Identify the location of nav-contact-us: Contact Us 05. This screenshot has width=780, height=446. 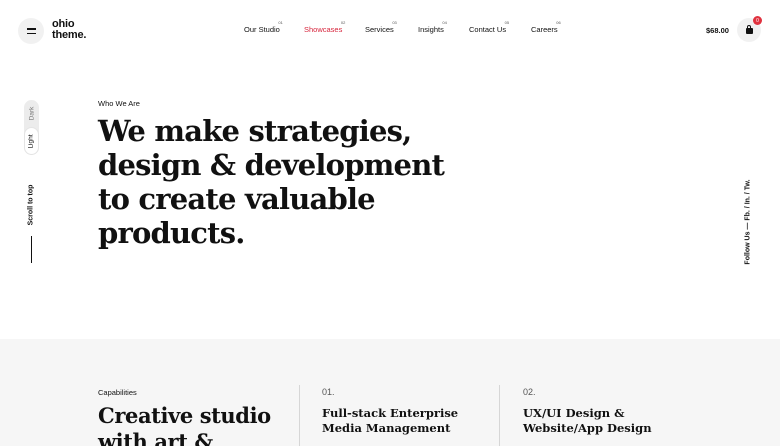
(489, 27).